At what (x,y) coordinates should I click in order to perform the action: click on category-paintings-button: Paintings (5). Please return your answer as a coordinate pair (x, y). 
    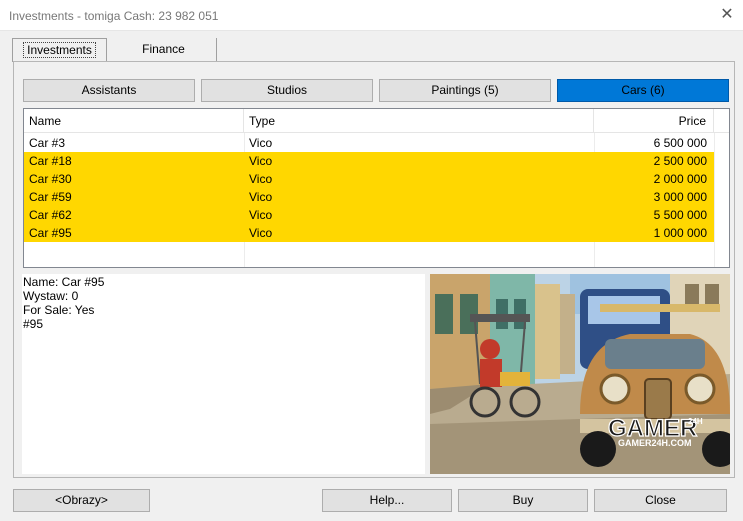
    Looking at the image, I should click on (465, 90).